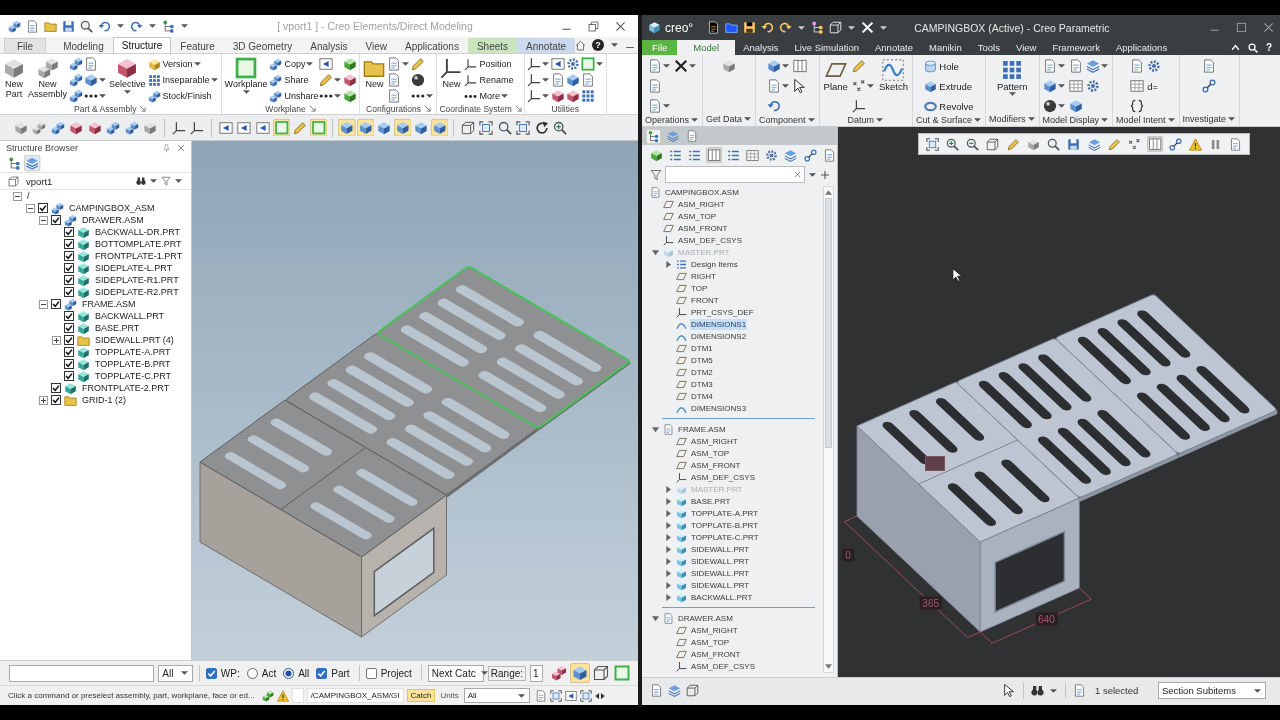  I want to click on ribbon-button: d=, so click(1153, 86).